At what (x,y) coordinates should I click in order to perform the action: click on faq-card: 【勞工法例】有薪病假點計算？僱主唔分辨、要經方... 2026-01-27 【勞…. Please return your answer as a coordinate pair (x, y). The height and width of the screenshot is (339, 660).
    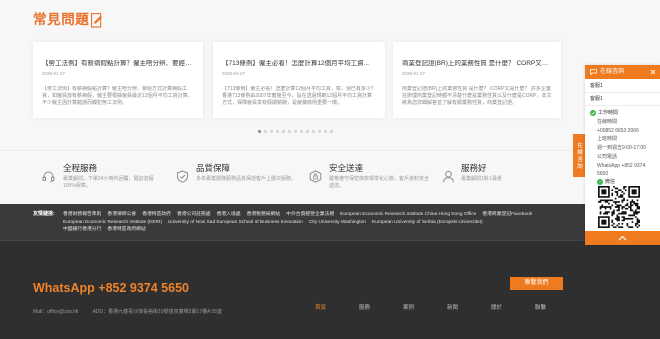
    Looking at the image, I should click on (118, 80).